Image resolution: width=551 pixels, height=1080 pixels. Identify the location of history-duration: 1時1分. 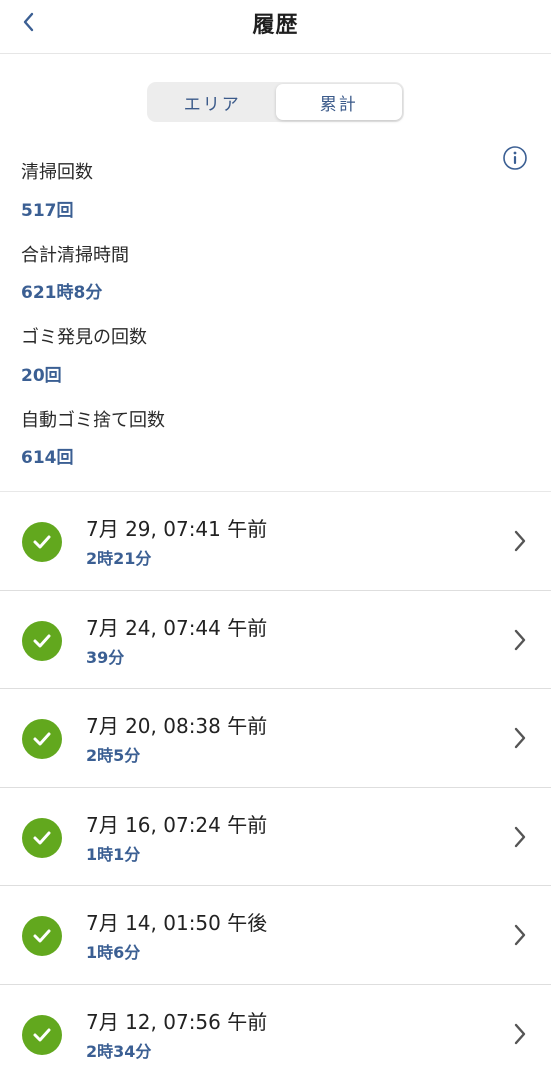
(113, 854).